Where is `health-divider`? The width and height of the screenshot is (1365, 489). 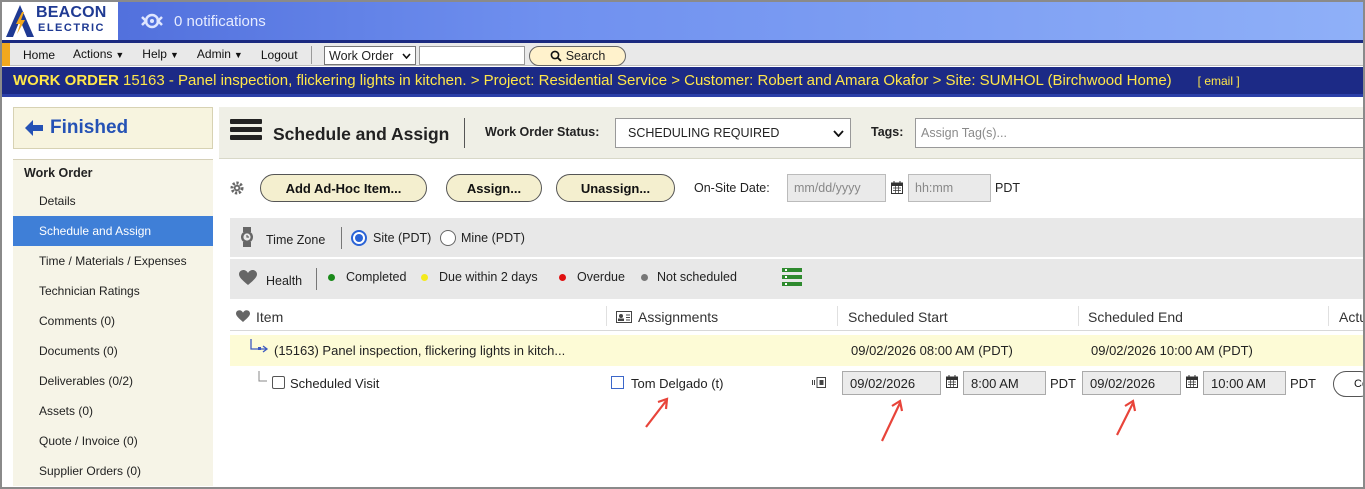 health-divider is located at coordinates (316, 279).